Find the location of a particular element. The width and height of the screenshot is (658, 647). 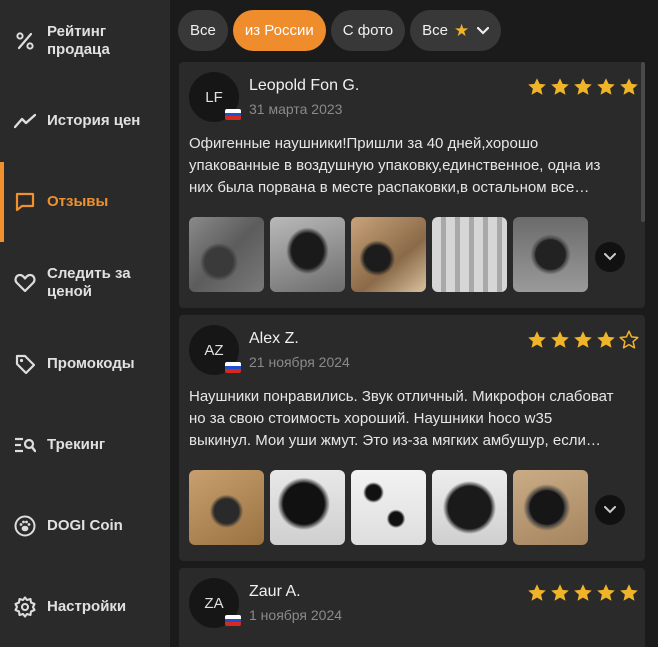

review-date: 31 марта 2023 is located at coordinates (296, 109).